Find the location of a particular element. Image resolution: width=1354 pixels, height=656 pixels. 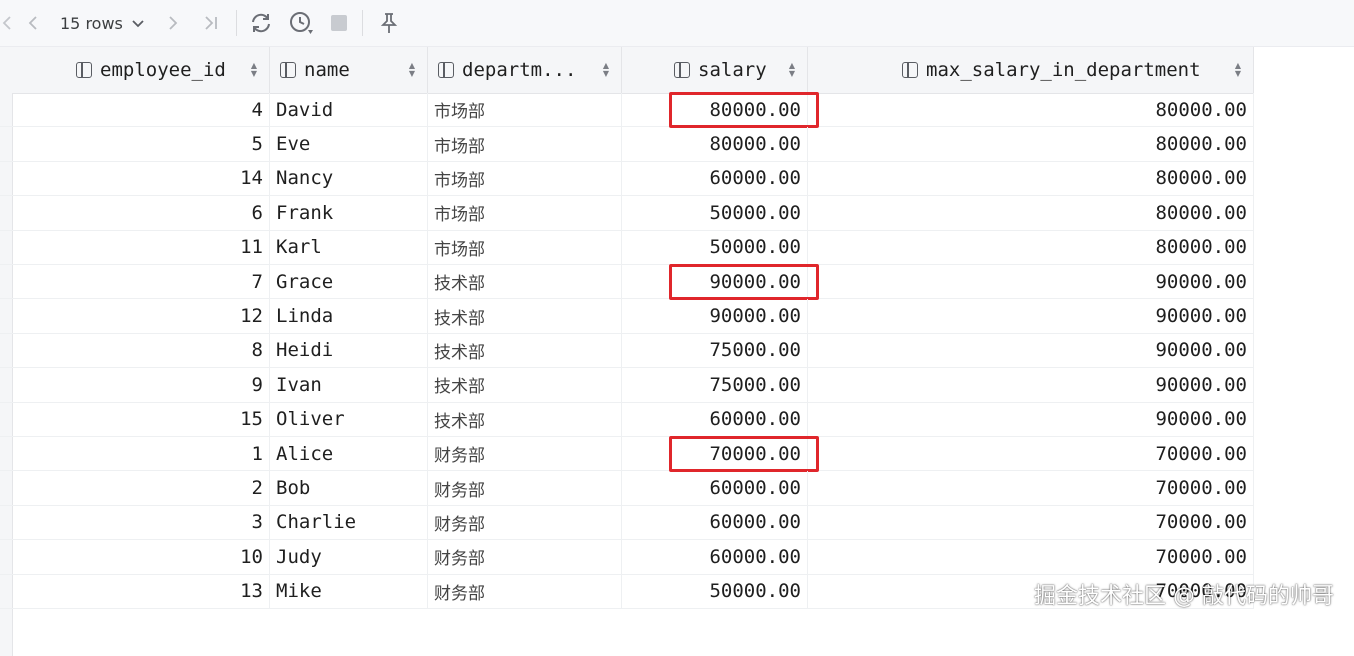

table-row: 11 Karl 市场部 50000.00 80000.00 is located at coordinates (627, 247).